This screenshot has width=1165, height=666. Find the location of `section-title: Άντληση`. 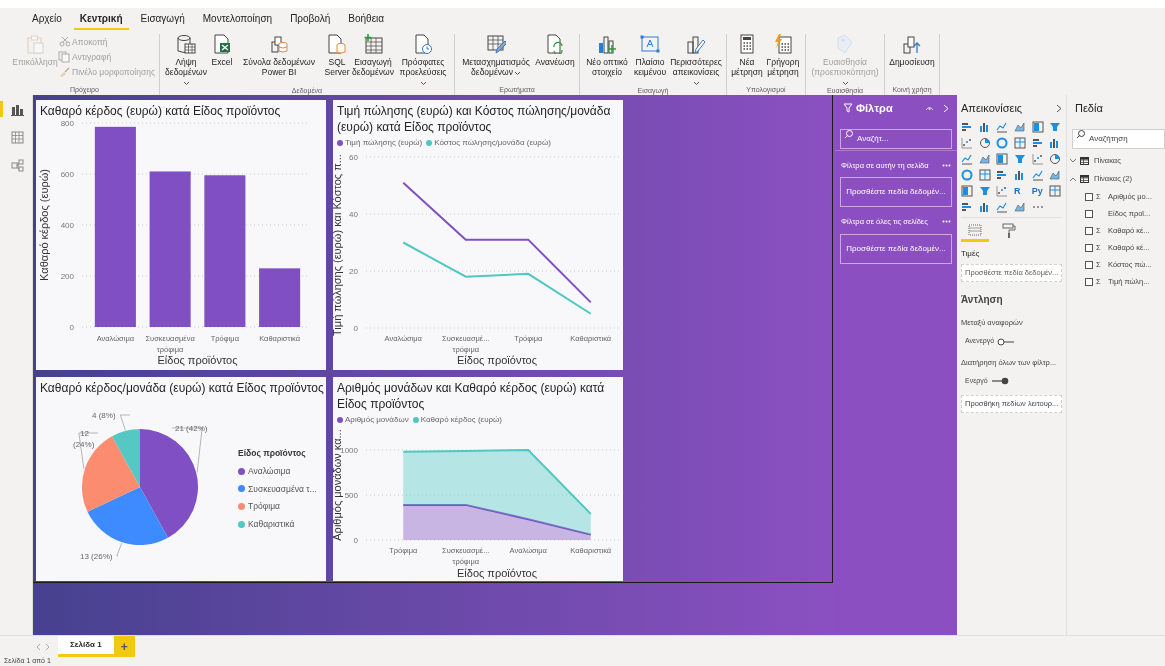

section-title: Άντληση is located at coordinates (982, 300).